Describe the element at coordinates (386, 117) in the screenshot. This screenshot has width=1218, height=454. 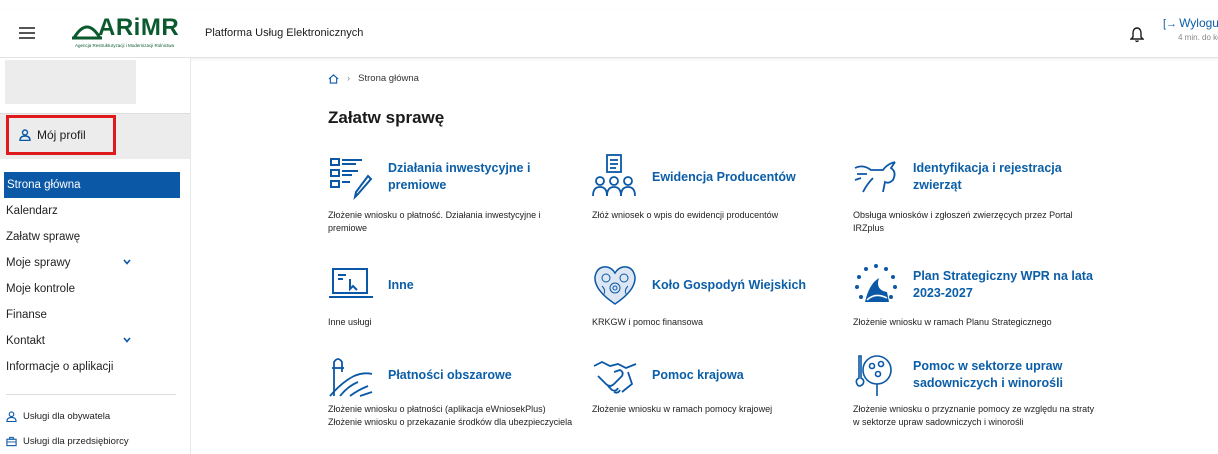
I see `page-title: Załatw sprawę` at that location.